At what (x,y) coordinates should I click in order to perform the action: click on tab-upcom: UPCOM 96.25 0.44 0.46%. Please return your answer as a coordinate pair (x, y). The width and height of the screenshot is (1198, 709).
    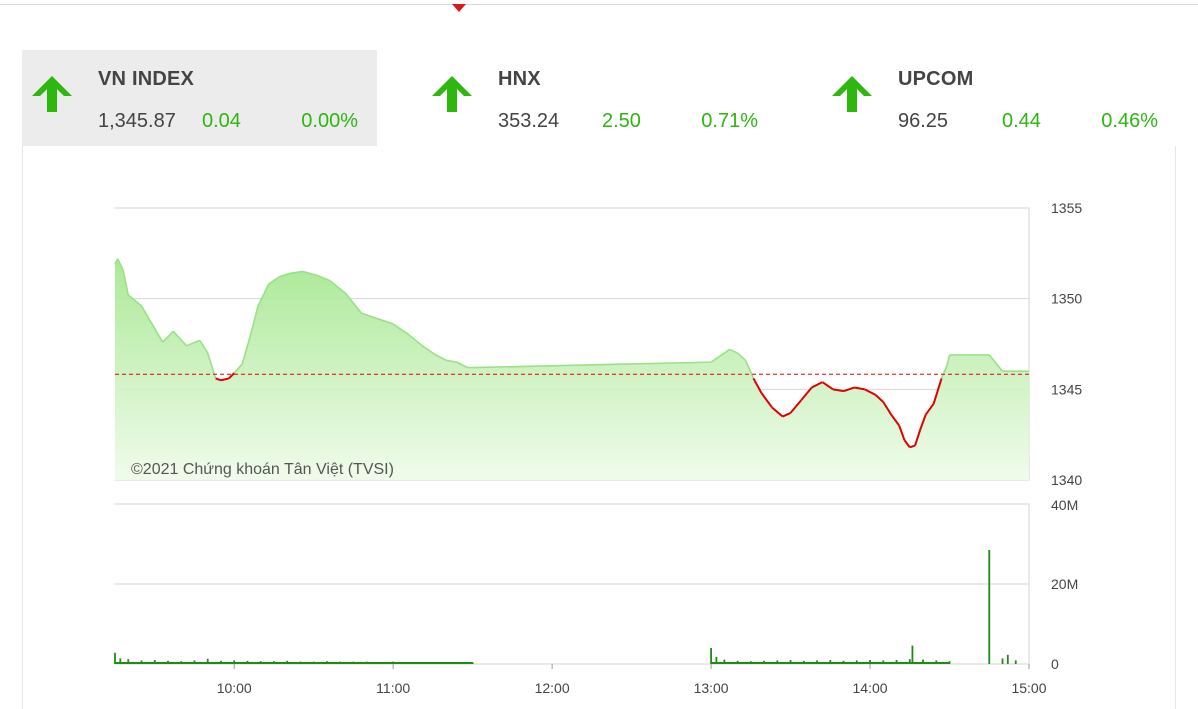
    Looking at the image, I should click on (999, 98).